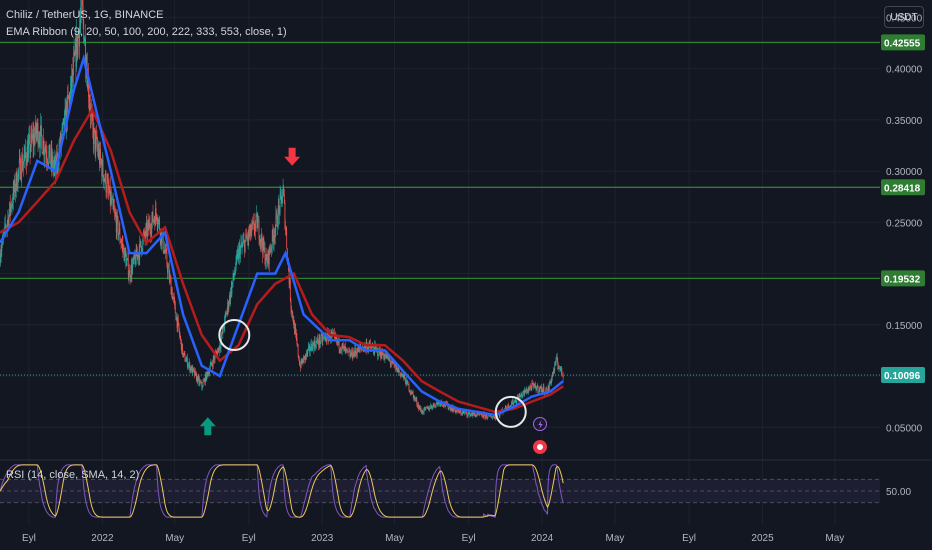 The image size is (932, 550). I want to click on currency-button: USDT, so click(904, 17).